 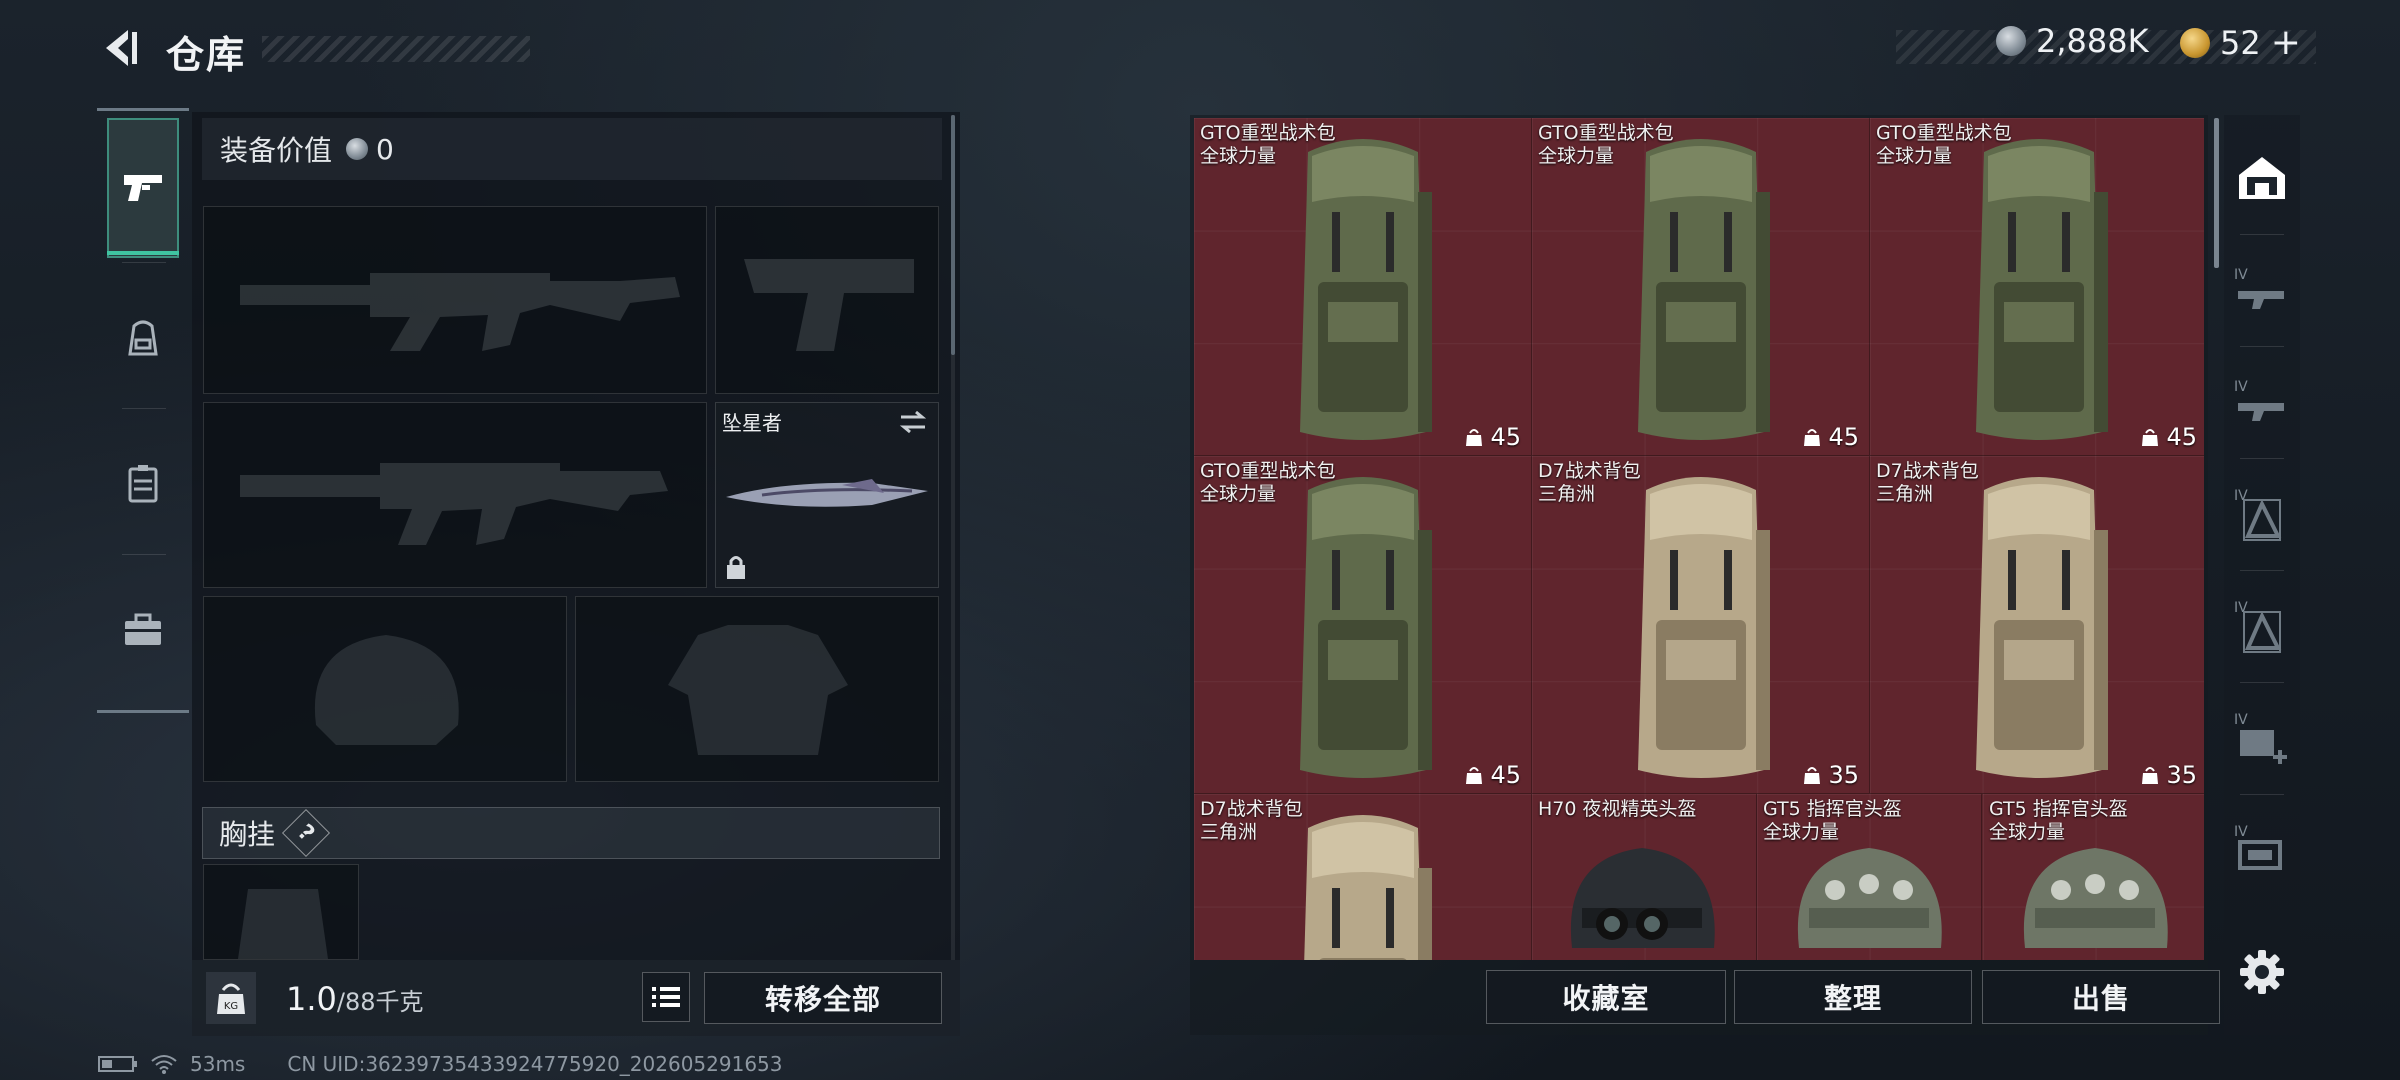 What do you see at coordinates (666, 997) in the screenshot?
I see `list-view-button` at bounding box center [666, 997].